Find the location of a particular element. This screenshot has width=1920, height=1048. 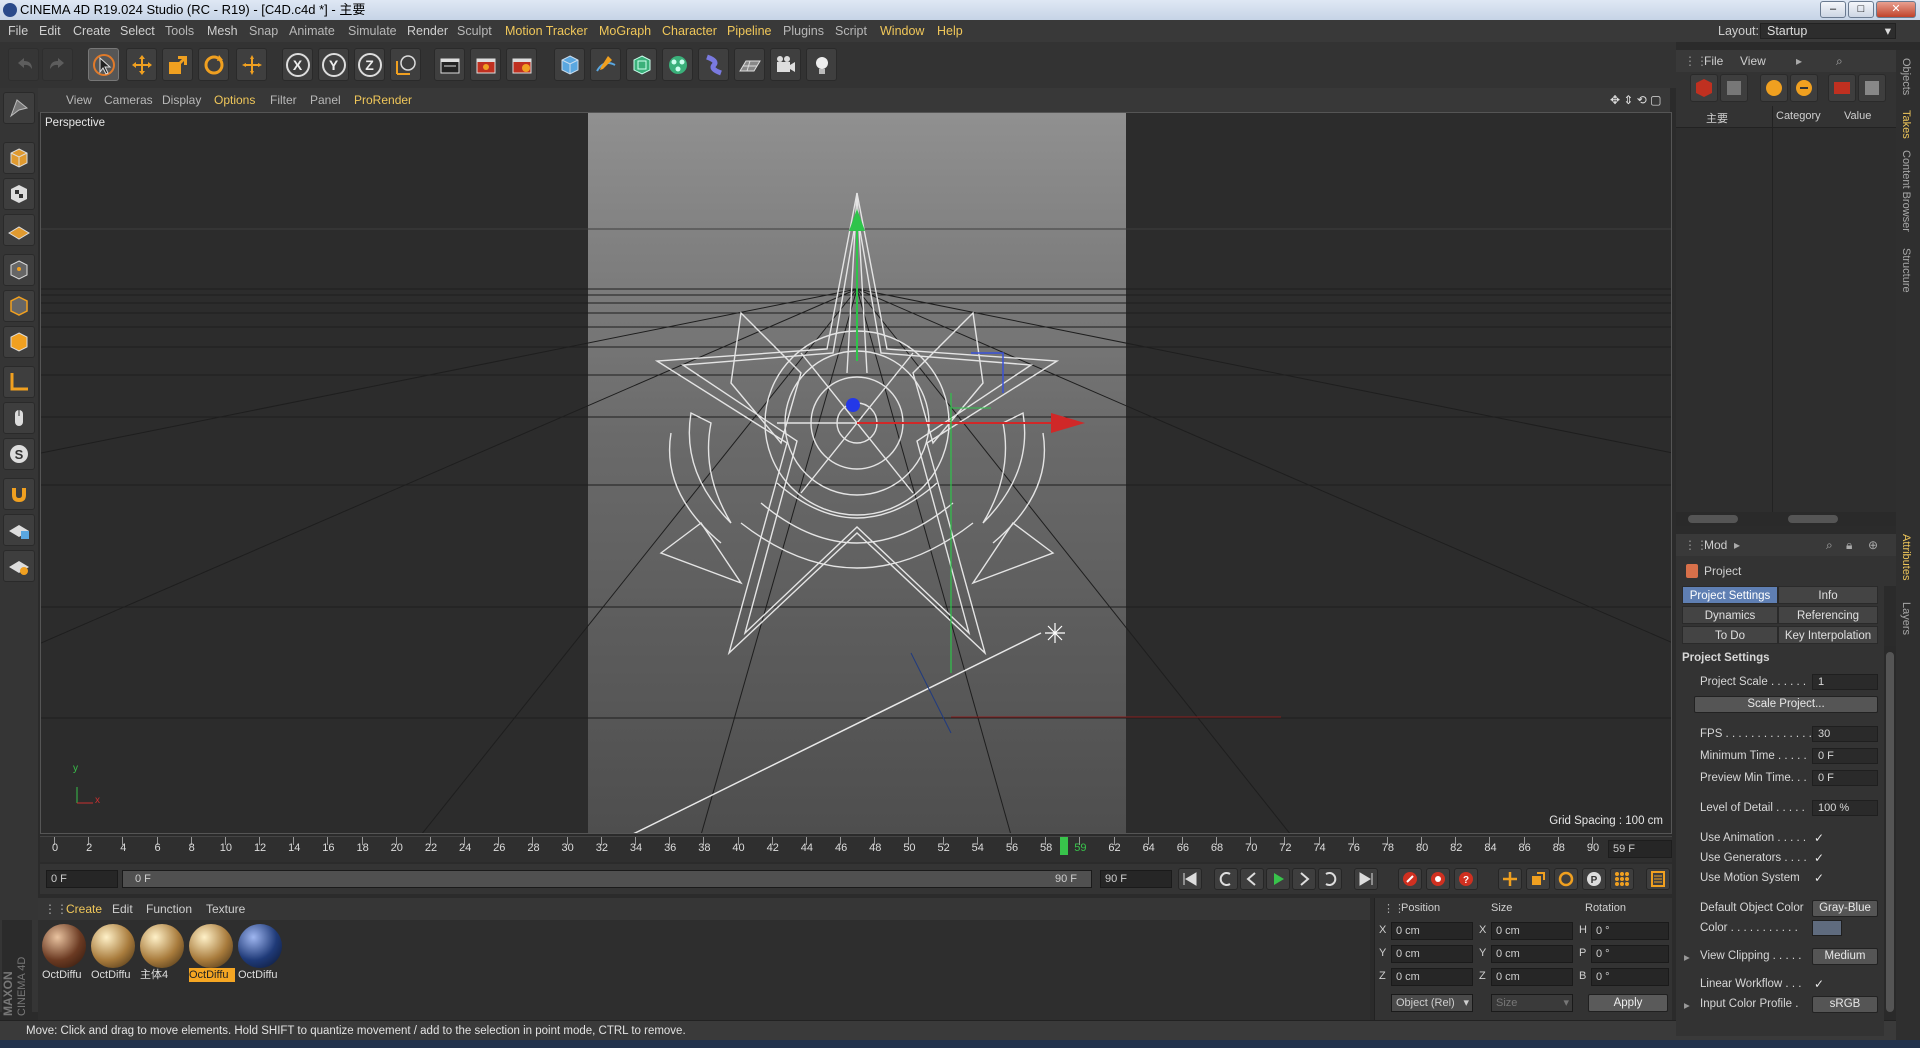

viewport-menu-cameras: Cameras is located at coordinates (128, 100).